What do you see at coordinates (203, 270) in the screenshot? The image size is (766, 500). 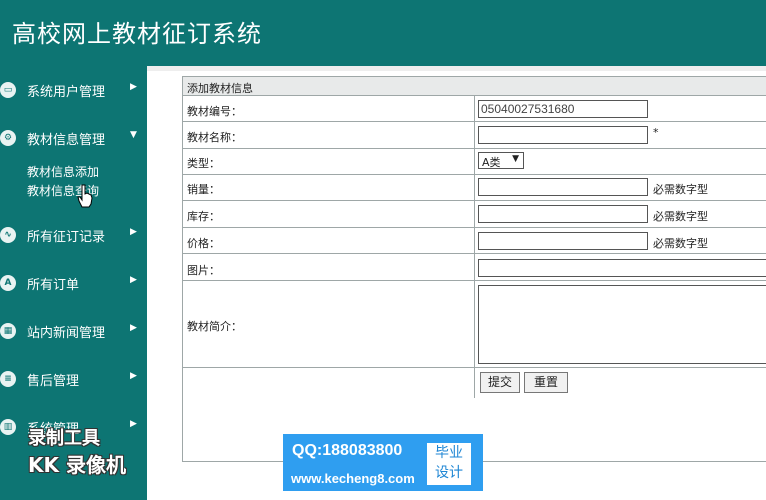 I see `image-label: 图片：` at bounding box center [203, 270].